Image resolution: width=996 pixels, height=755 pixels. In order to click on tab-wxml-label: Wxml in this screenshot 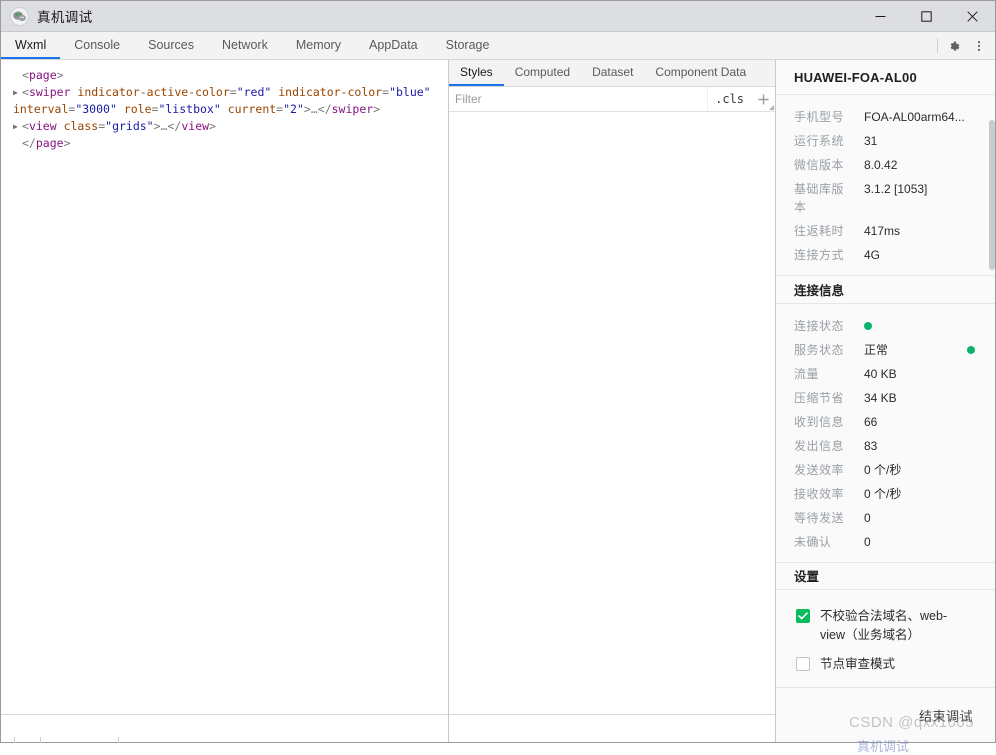, I will do `click(31, 44)`.